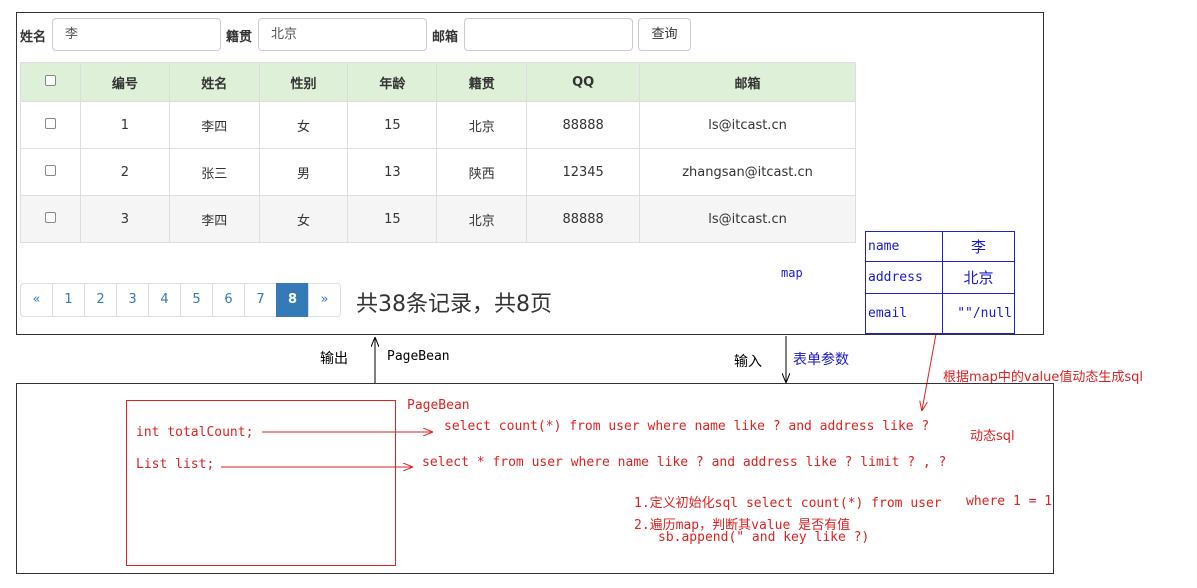  What do you see at coordinates (1009, 501) in the screenshot?
I see `step-1-where: where 1 = 1` at bounding box center [1009, 501].